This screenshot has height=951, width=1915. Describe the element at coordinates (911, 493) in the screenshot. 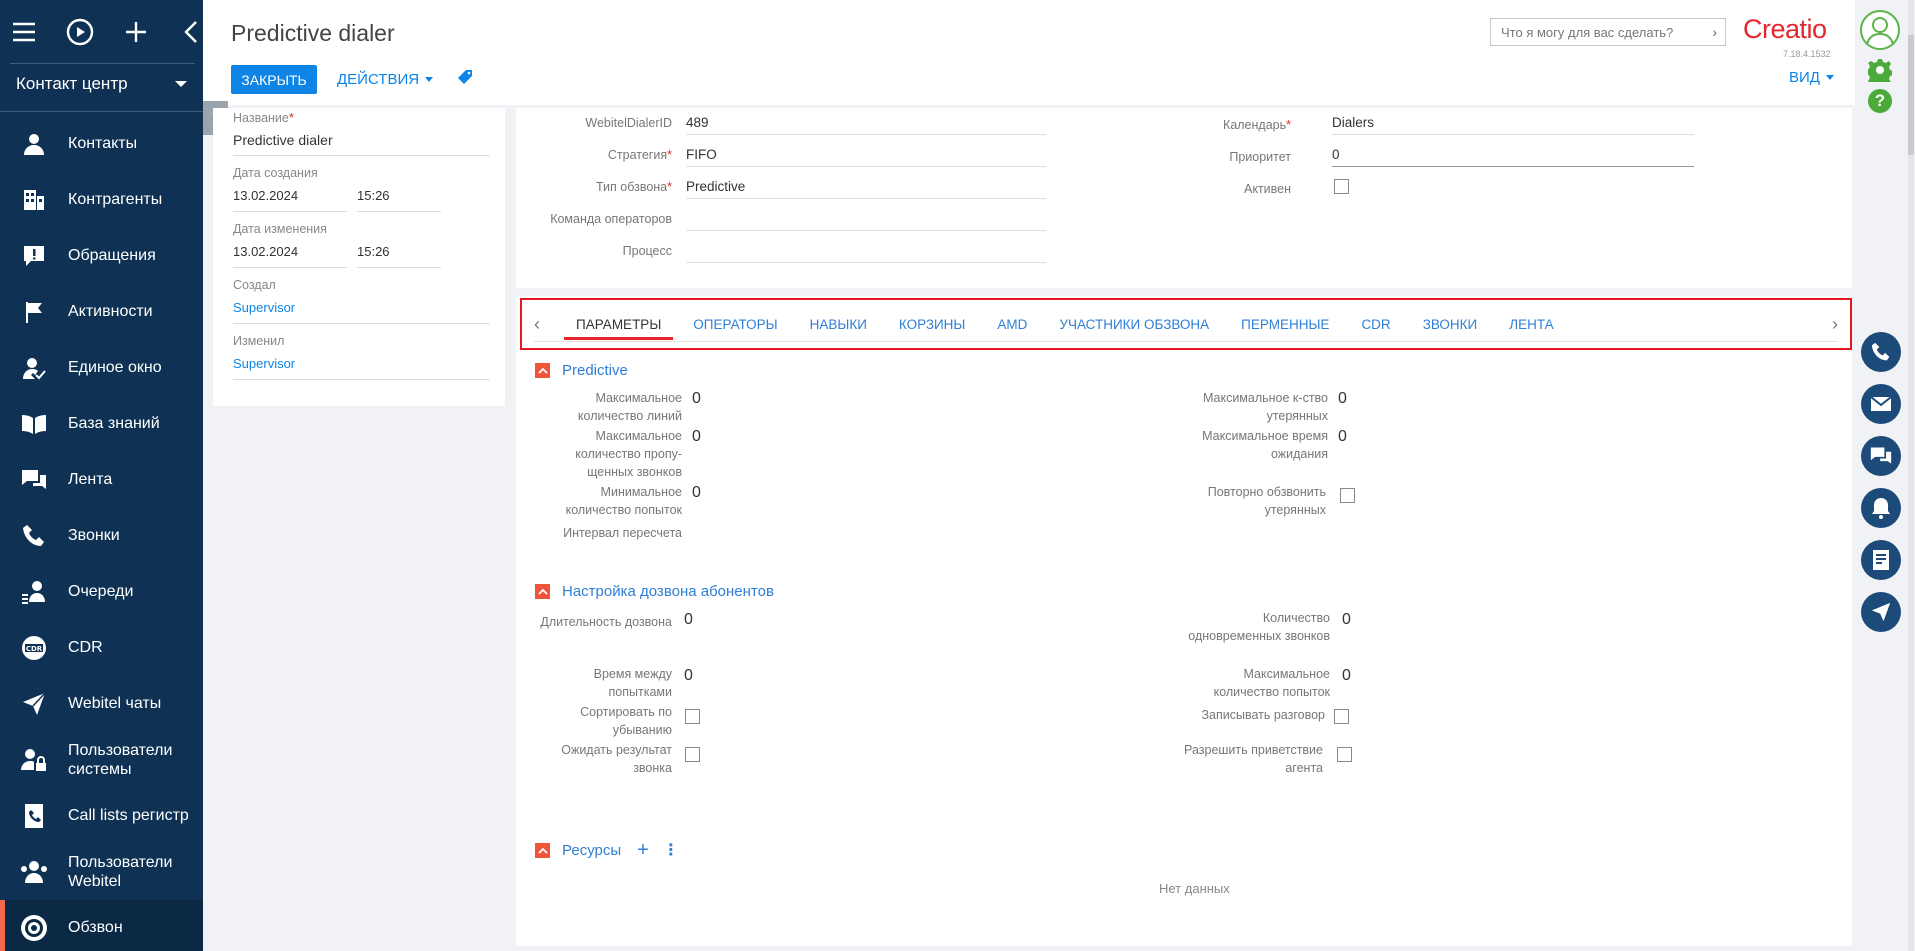

I see `min-attempts-value: 0` at that location.